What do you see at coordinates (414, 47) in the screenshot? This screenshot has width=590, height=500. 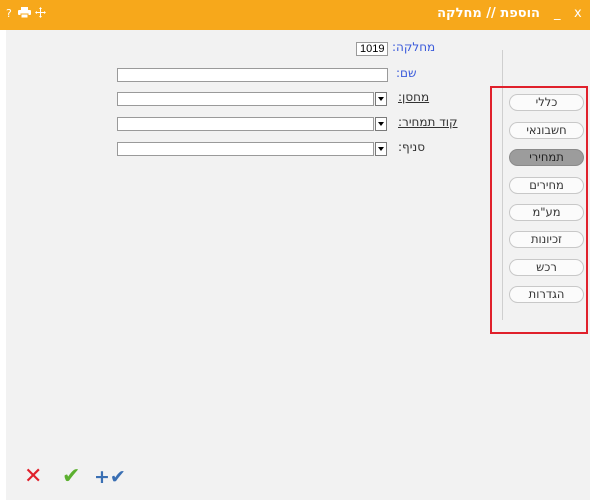 I see `department-label: מחלקה:` at bounding box center [414, 47].